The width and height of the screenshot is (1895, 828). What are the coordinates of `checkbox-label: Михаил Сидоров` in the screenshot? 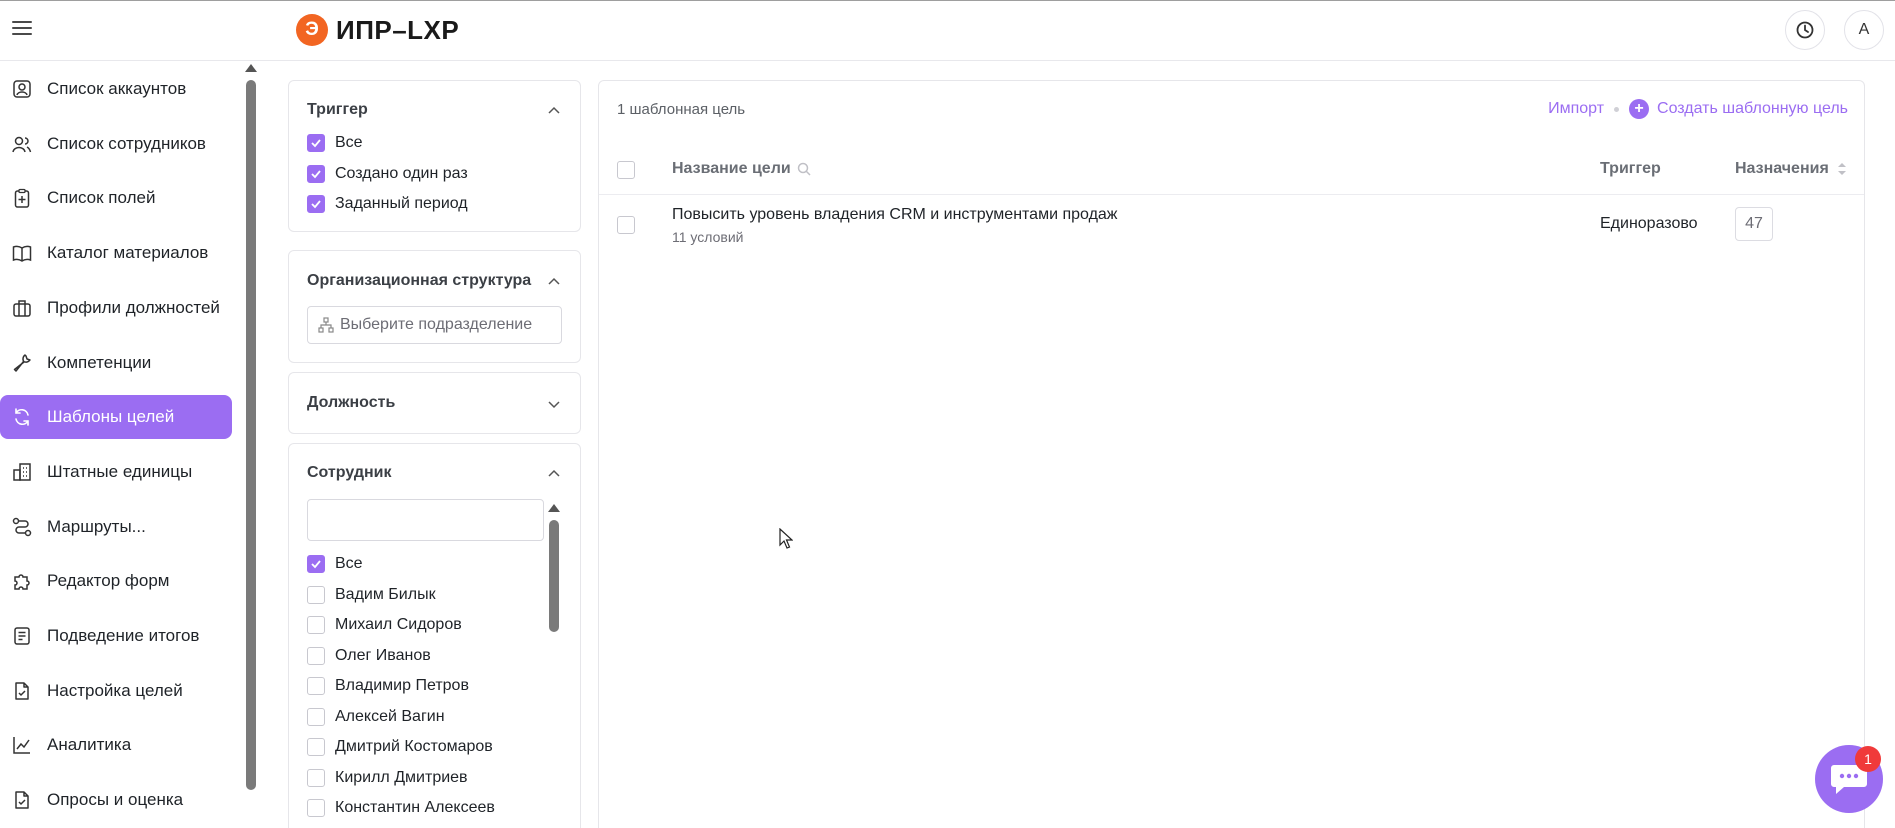 It's located at (398, 624).